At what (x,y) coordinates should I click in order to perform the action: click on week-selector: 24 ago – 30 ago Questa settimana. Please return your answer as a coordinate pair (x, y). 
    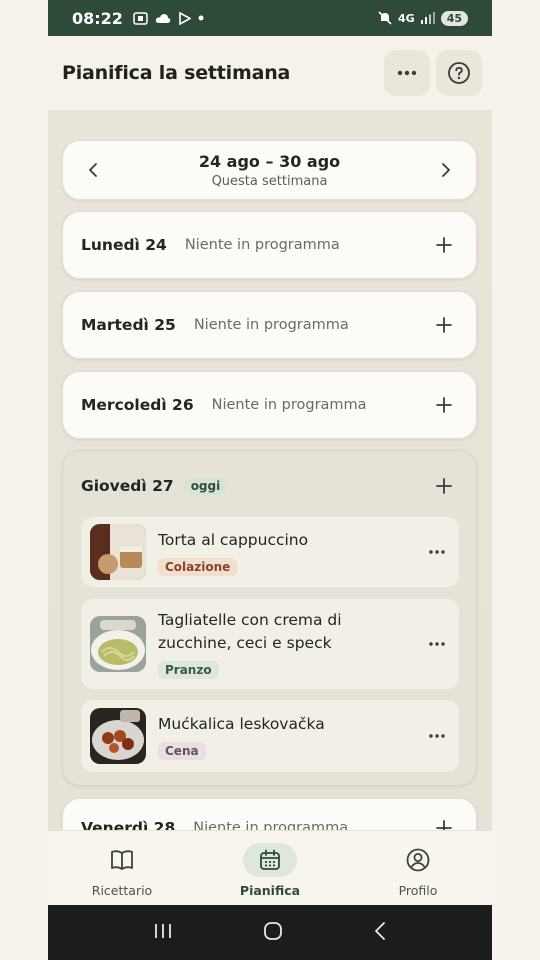
    Looking at the image, I should click on (269, 170).